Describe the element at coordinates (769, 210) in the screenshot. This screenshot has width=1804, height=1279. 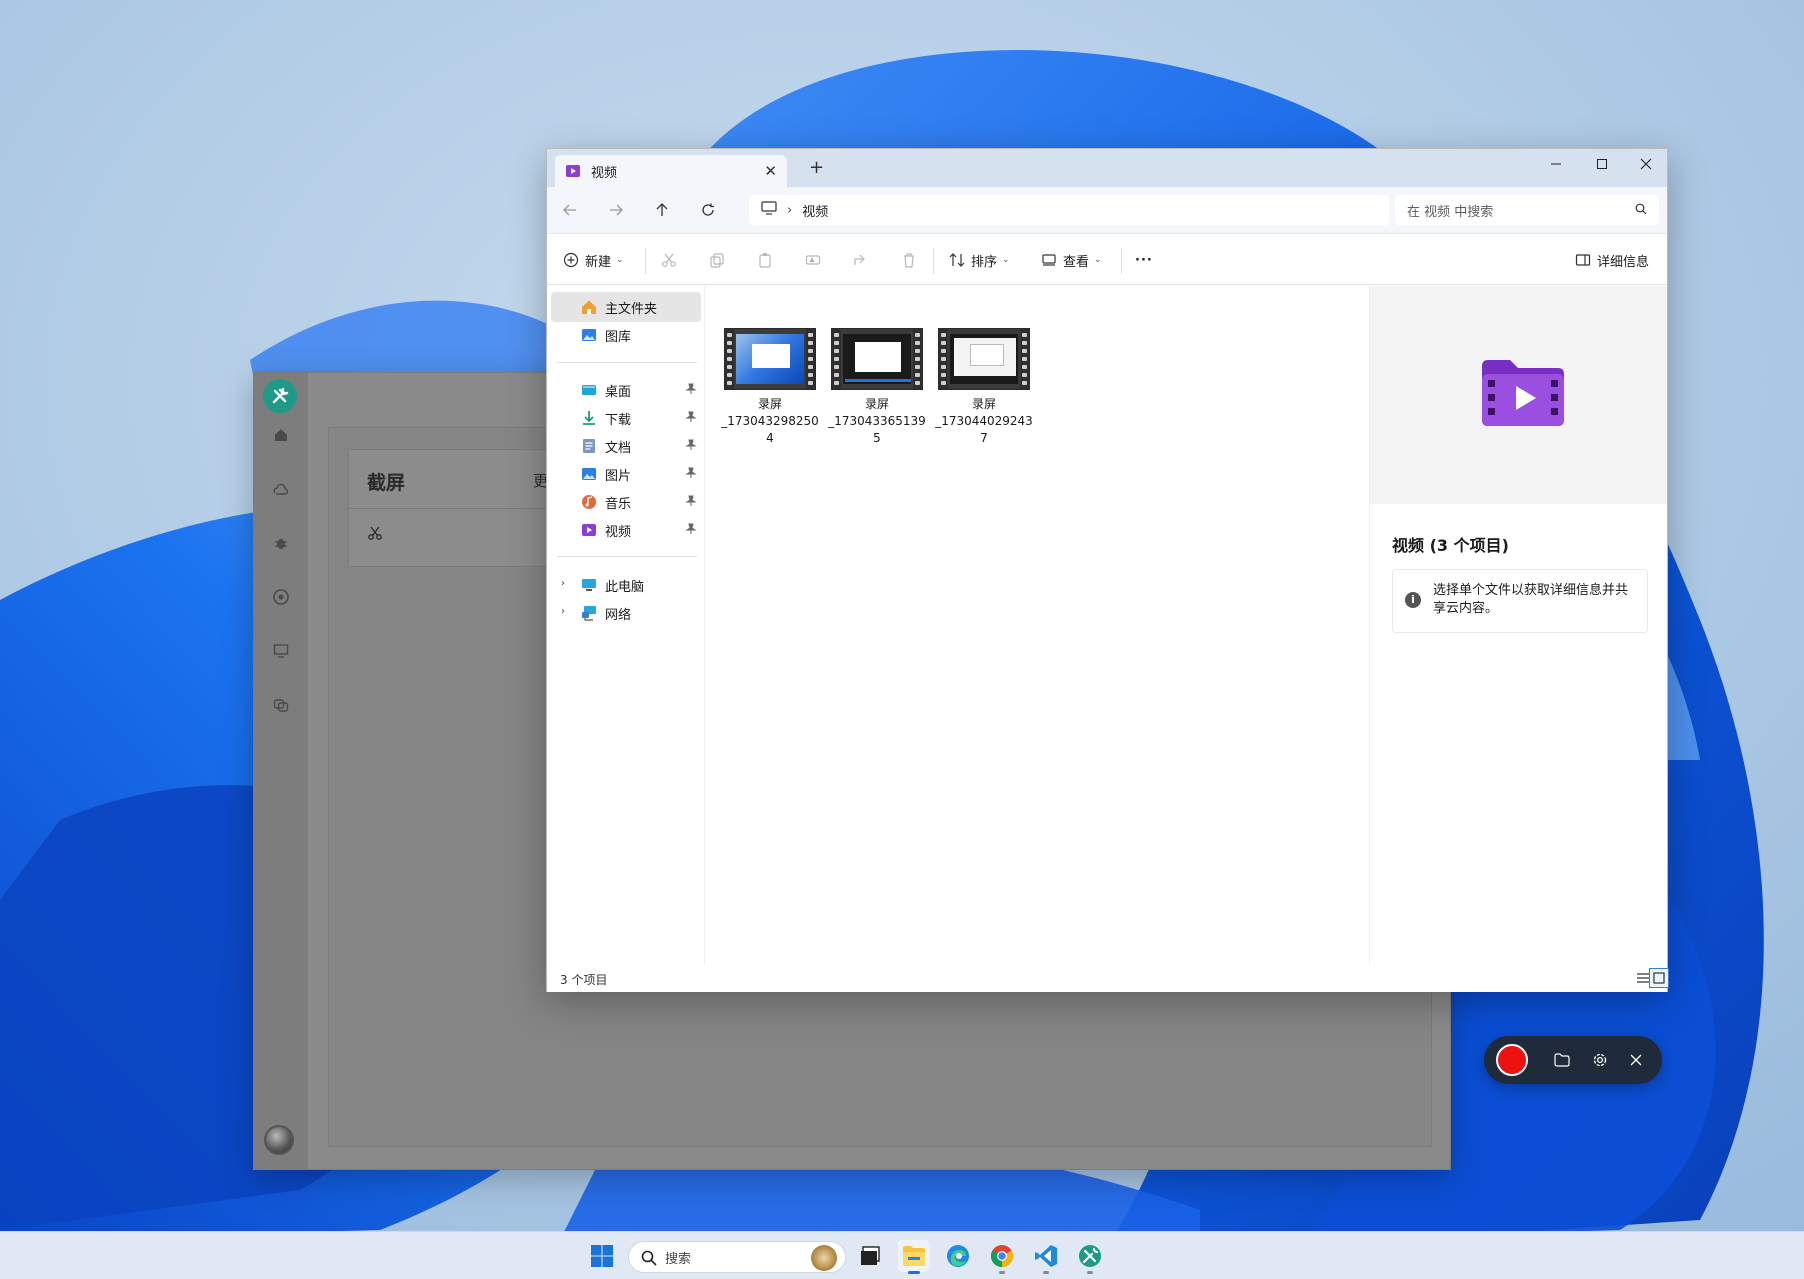
I see `this-pc-icon` at that location.